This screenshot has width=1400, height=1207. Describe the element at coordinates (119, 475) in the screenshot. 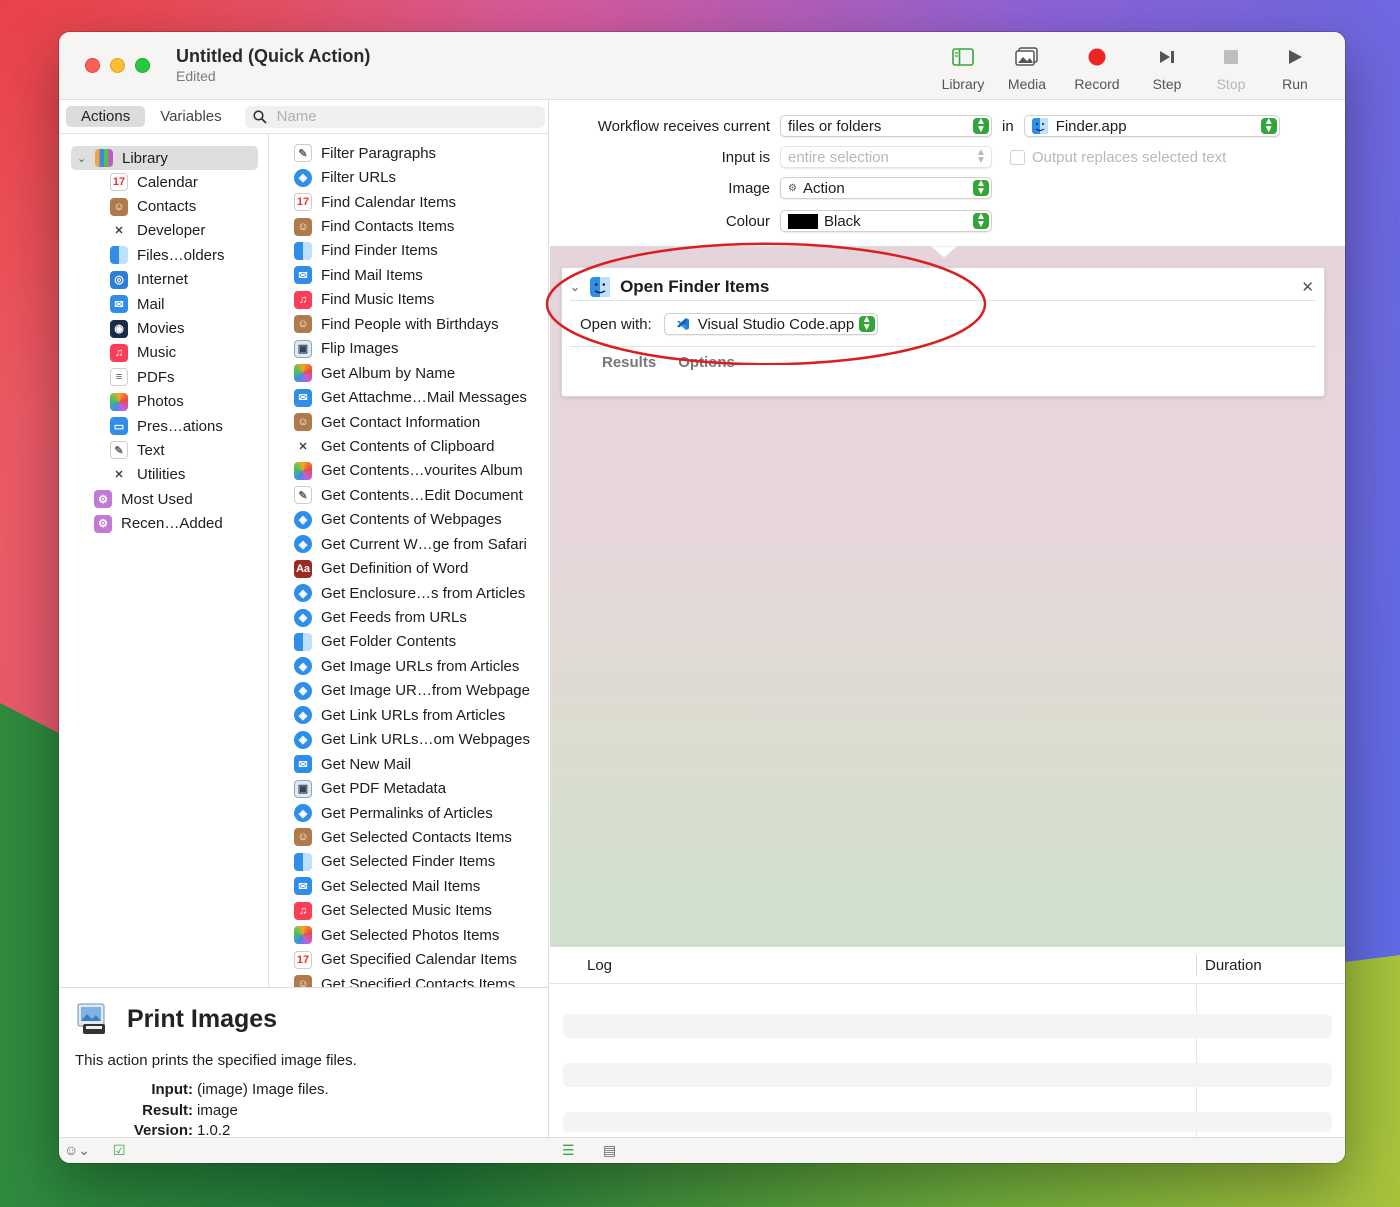

I see `utilities-icon: ✕` at that location.